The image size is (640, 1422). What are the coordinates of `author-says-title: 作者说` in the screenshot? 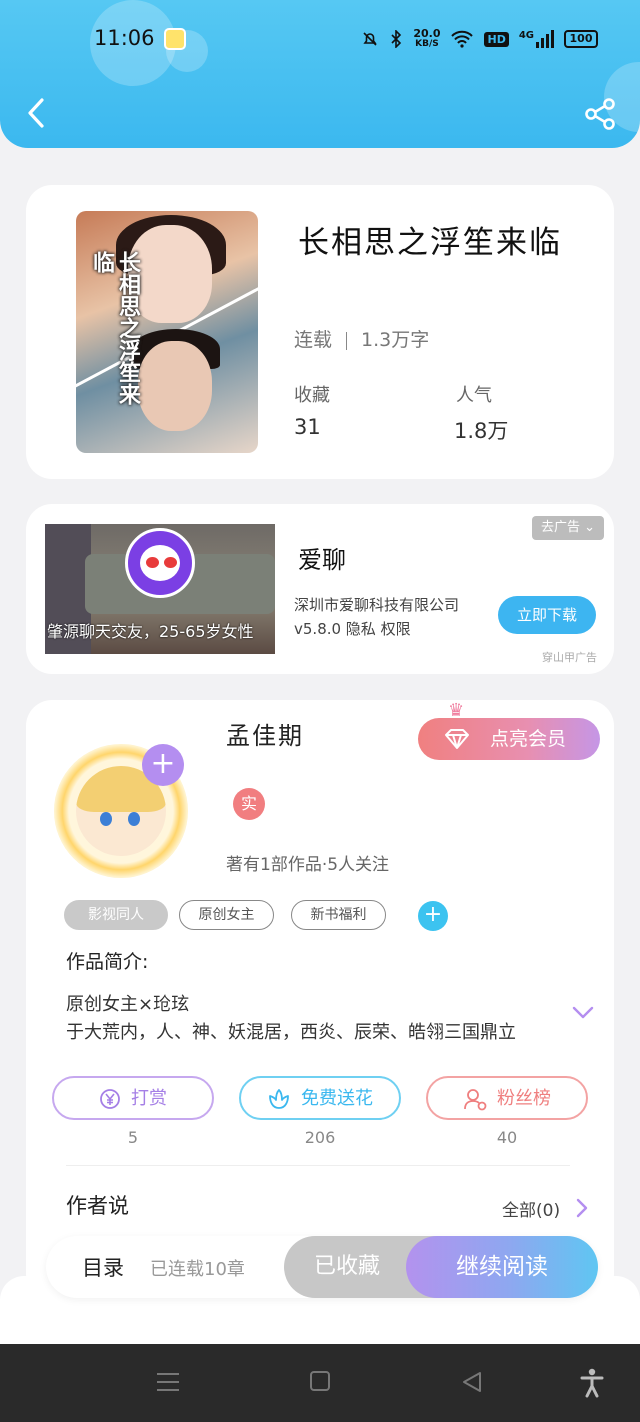 It's located at (97, 1206).